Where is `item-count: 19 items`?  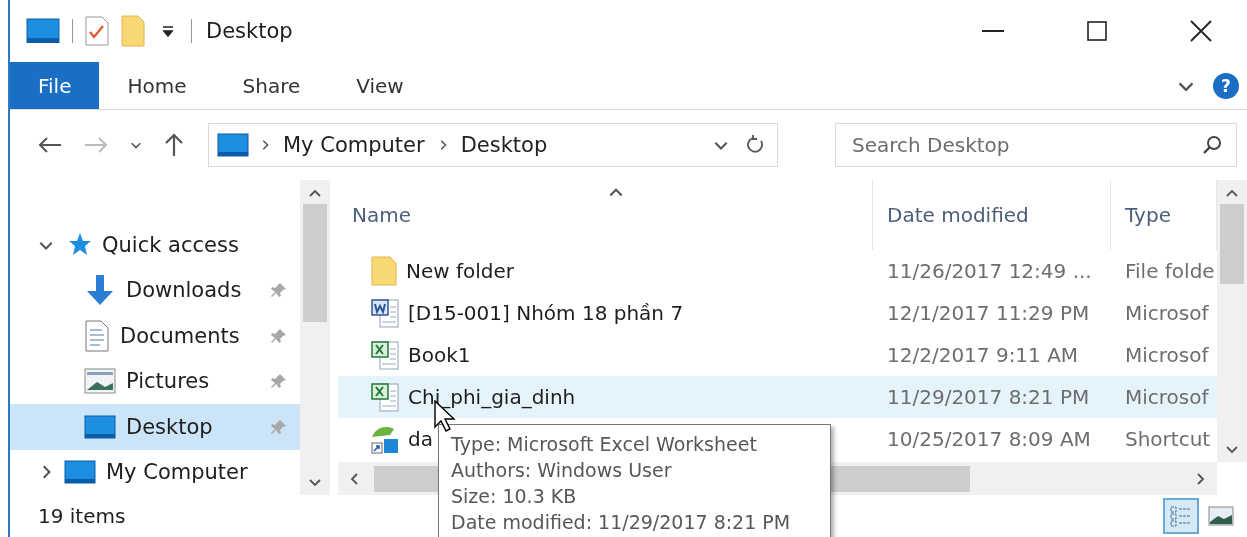 item-count: 19 items is located at coordinates (82, 516).